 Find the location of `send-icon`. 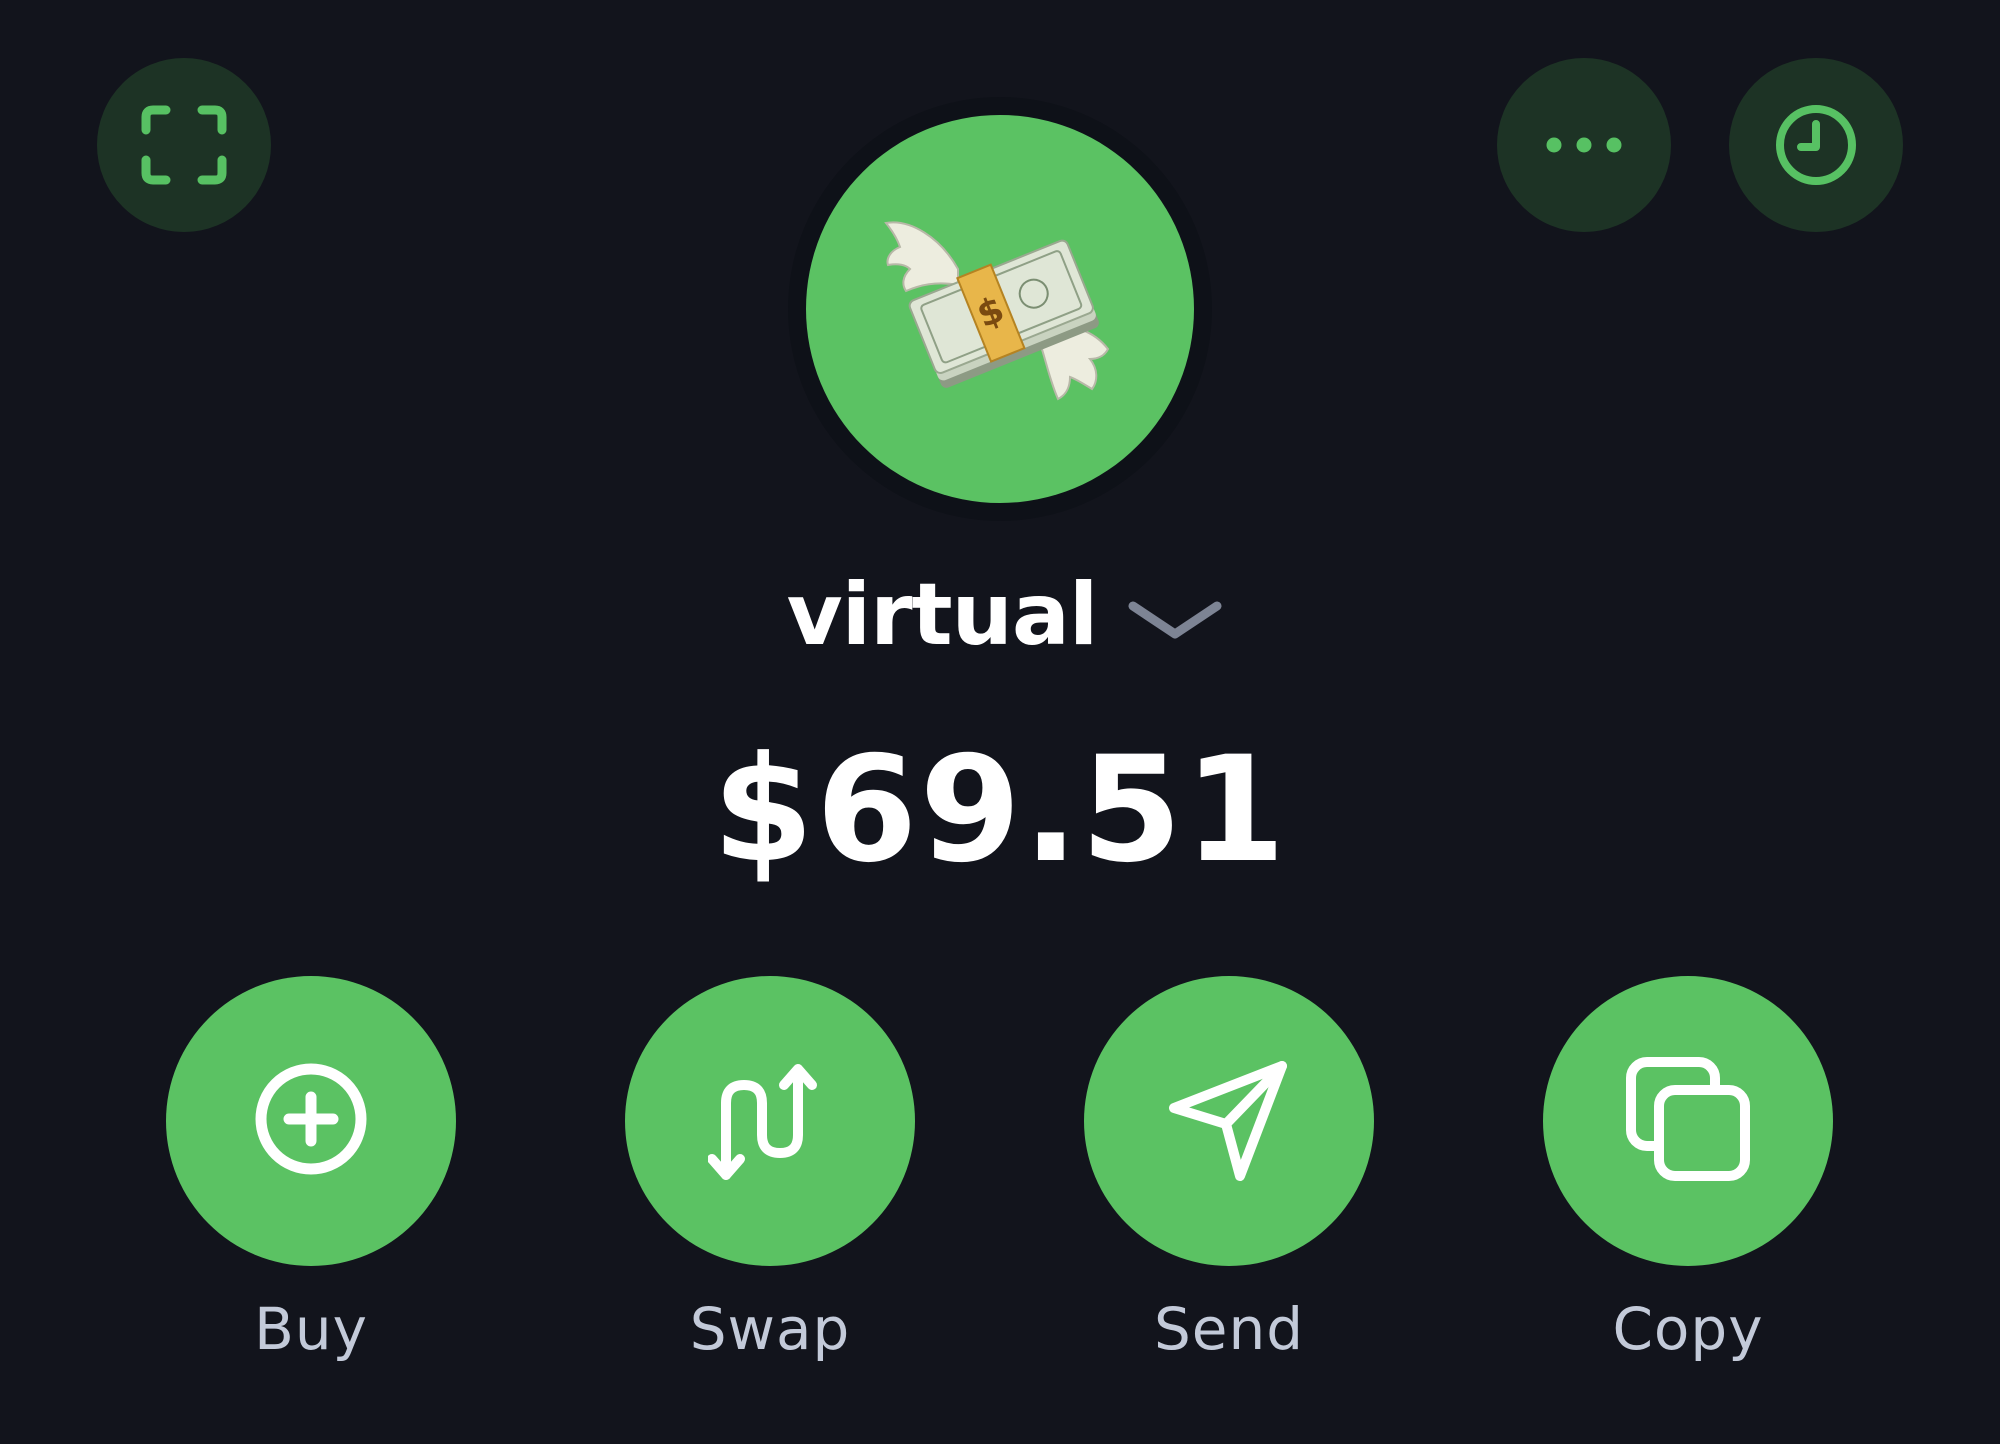

send-icon is located at coordinates (1229, 1121).